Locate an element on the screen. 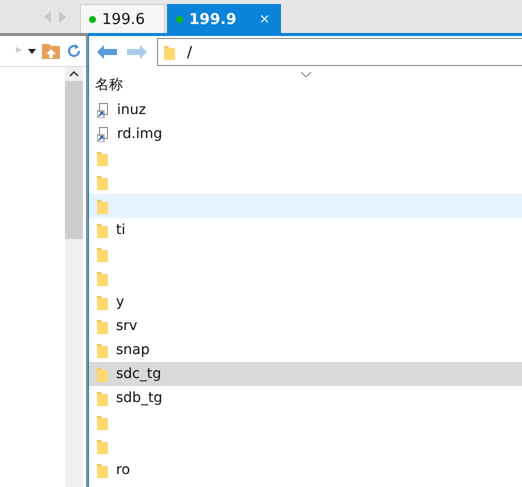 This screenshot has width=522, height=487. forward-arrow-icon is located at coordinates (137, 52).